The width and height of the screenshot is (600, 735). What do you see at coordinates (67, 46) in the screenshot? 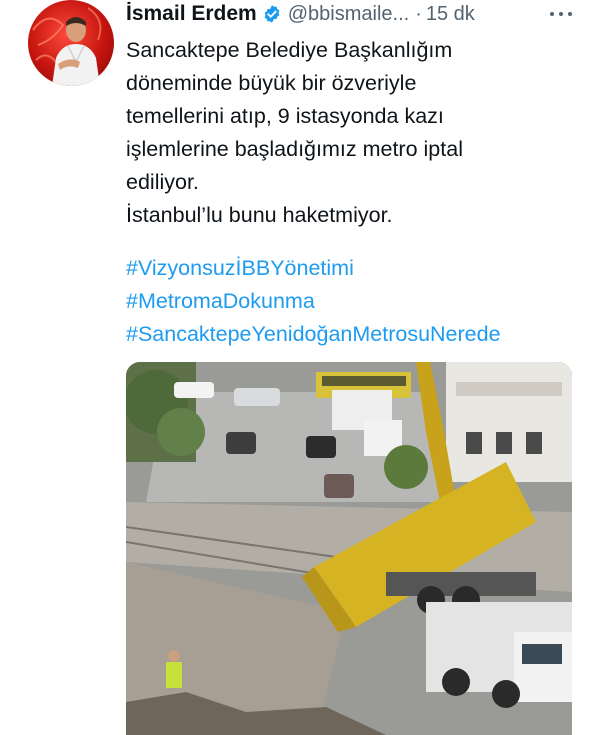
I see `avatar-image` at bounding box center [67, 46].